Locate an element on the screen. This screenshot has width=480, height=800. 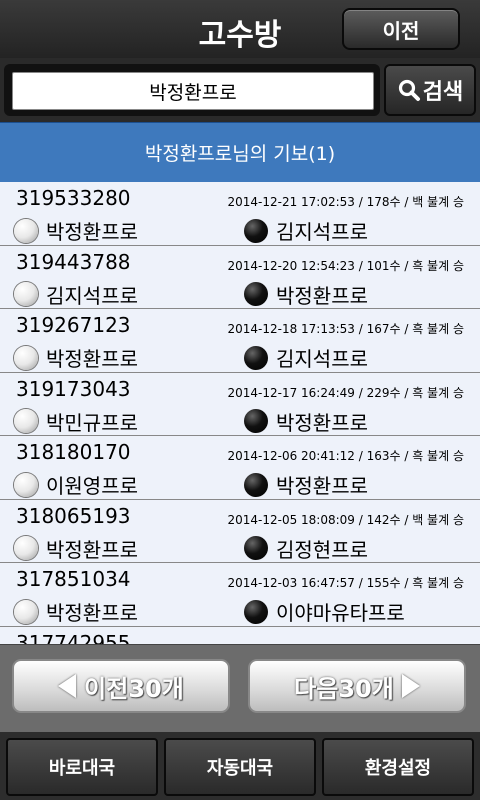
next-page-button: 다음30개 is located at coordinates (357, 686).